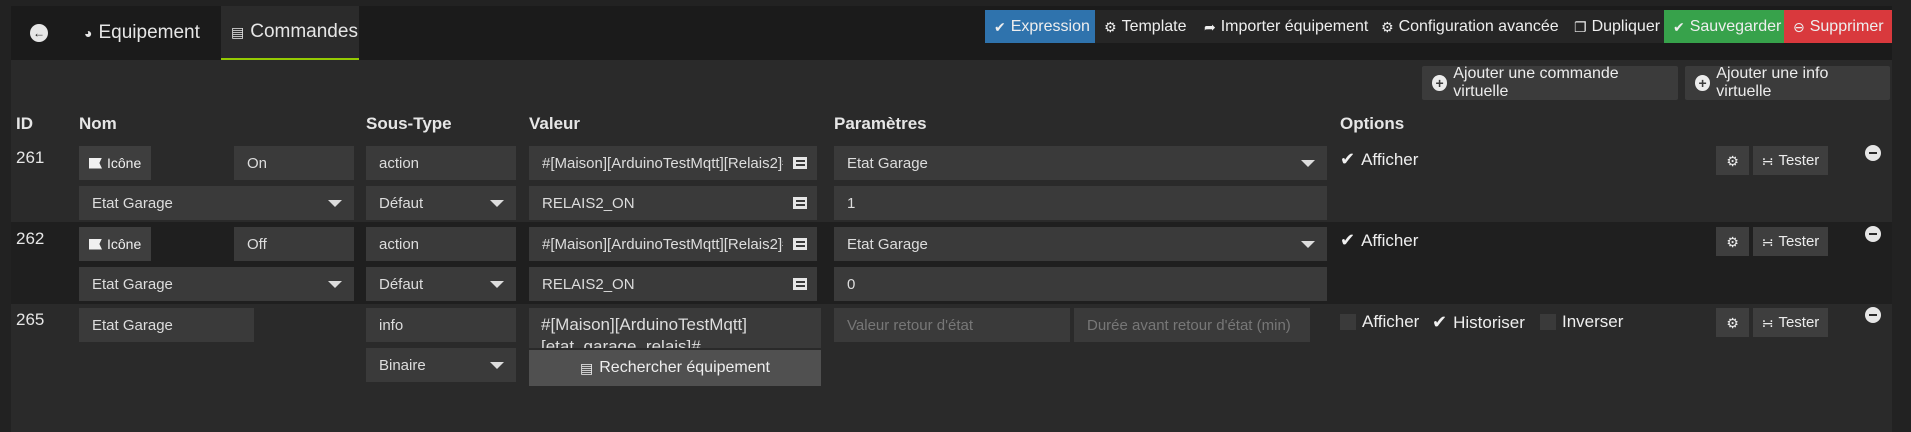 The height and width of the screenshot is (432, 1911). What do you see at coordinates (441, 325) in the screenshot?
I see `type-field: info` at bounding box center [441, 325].